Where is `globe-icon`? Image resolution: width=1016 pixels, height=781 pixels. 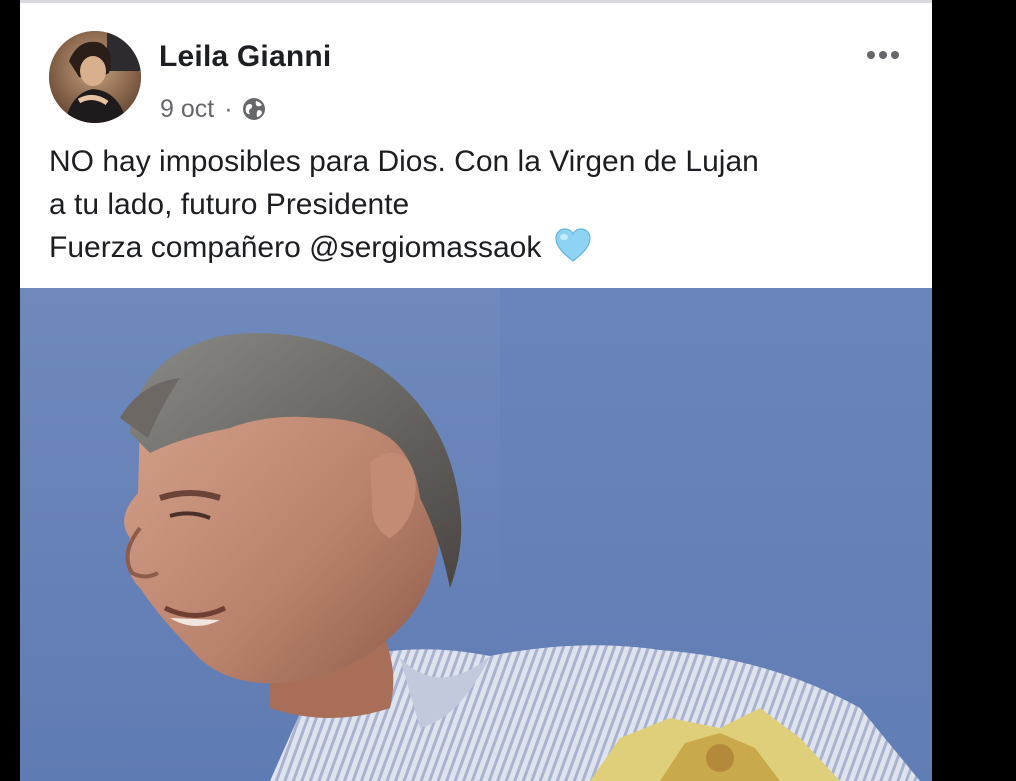 globe-icon is located at coordinates (253, 109).